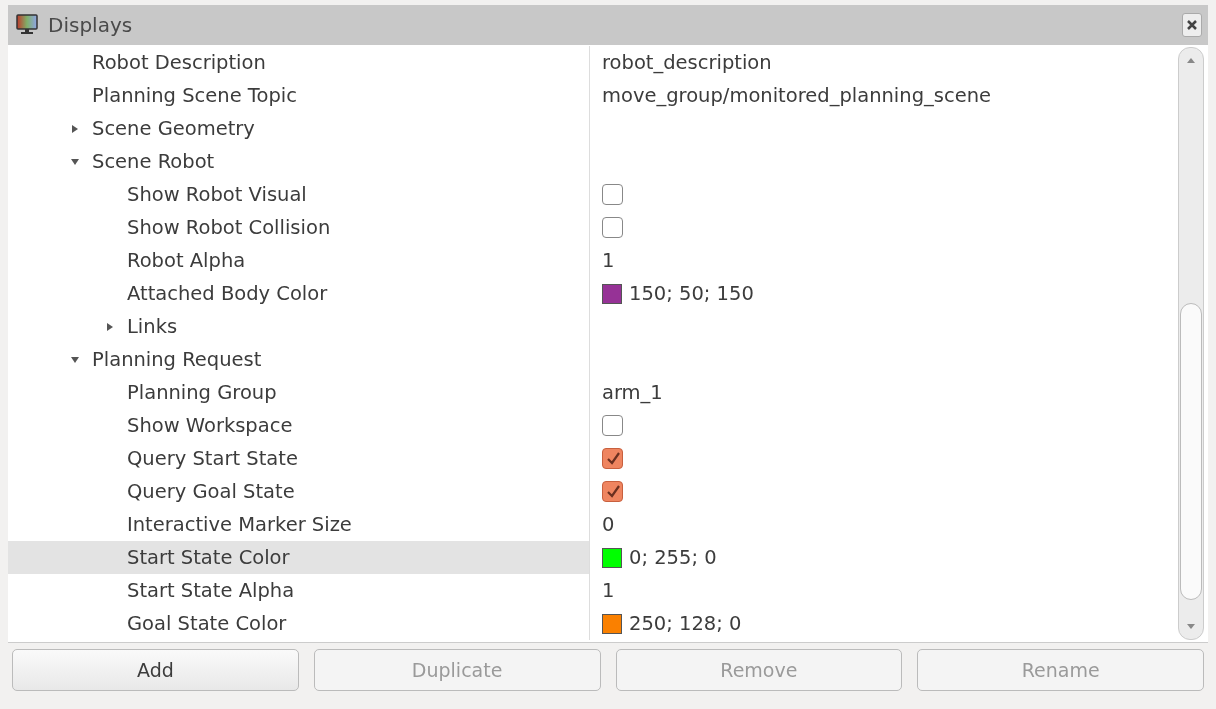 This screenshot has height=709, width=1216. I want to click on tree-item: Start State Alpha, so click(299, 590).